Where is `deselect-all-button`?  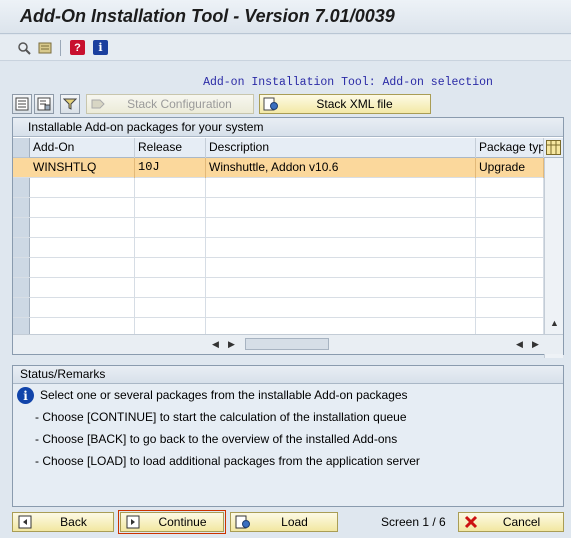
deselect-all-button is located at coordinates (44, 104).